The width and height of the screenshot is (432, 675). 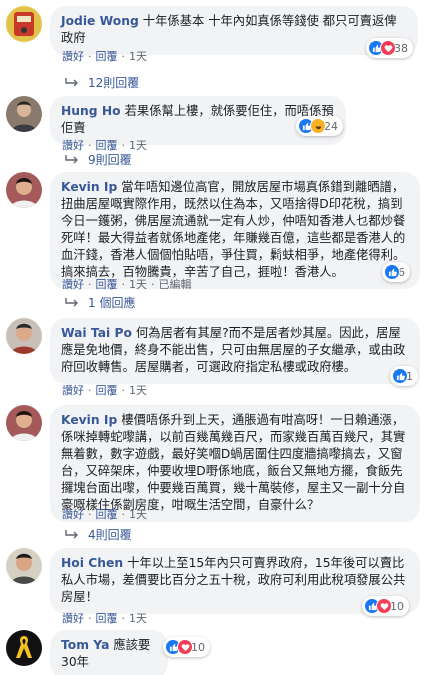 I want to click on author-name: Wai Tai Po, so click(x=96, y=333).